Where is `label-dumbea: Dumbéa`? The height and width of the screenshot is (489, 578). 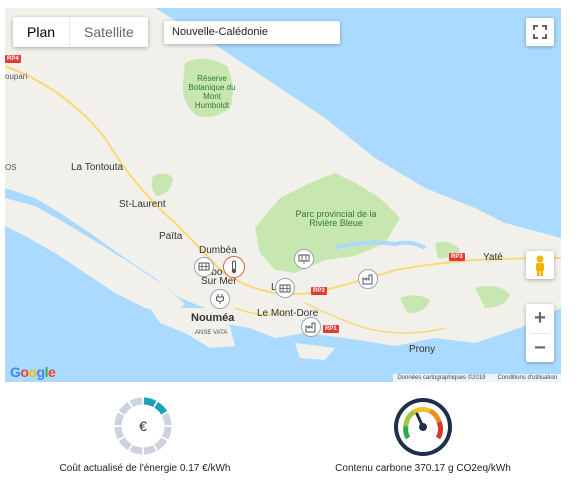
label-dumbea: Dumbéa is located at coordinates (218, 250).